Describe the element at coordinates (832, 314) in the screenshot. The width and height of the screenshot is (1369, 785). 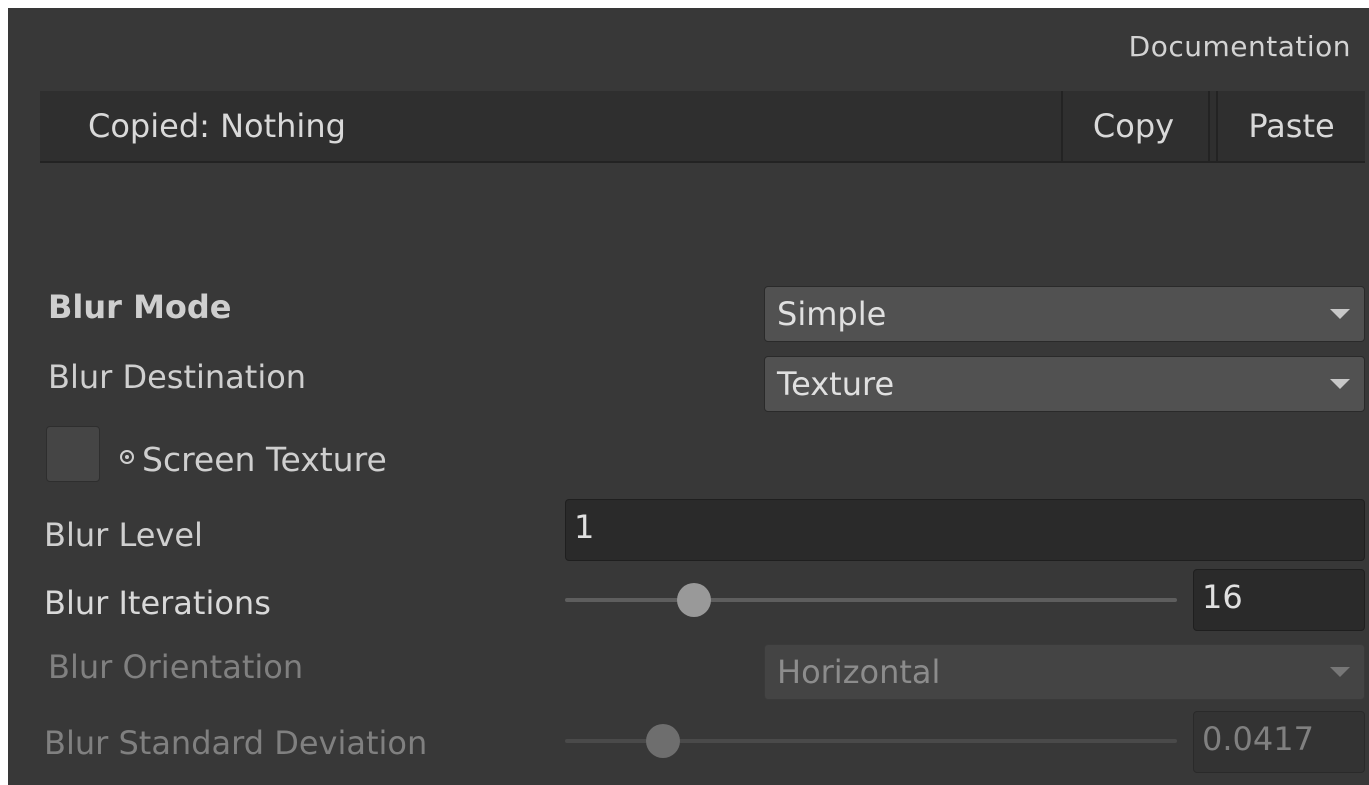
I see `blur-mode-value: Simple` at that location.